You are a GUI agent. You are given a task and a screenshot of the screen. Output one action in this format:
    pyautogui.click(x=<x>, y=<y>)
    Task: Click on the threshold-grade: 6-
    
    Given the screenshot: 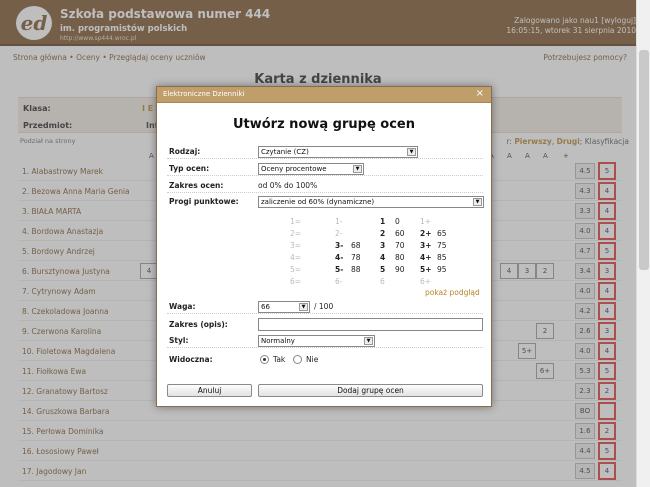 What is the action you would take?
    pyautogui.click(x=339, y=281)
    